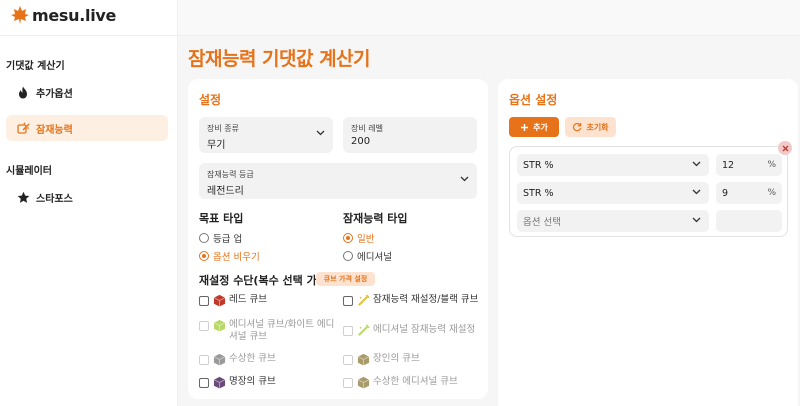  I want to click on cube-checkbox-red: 레드 큐브, so click(269, 300).